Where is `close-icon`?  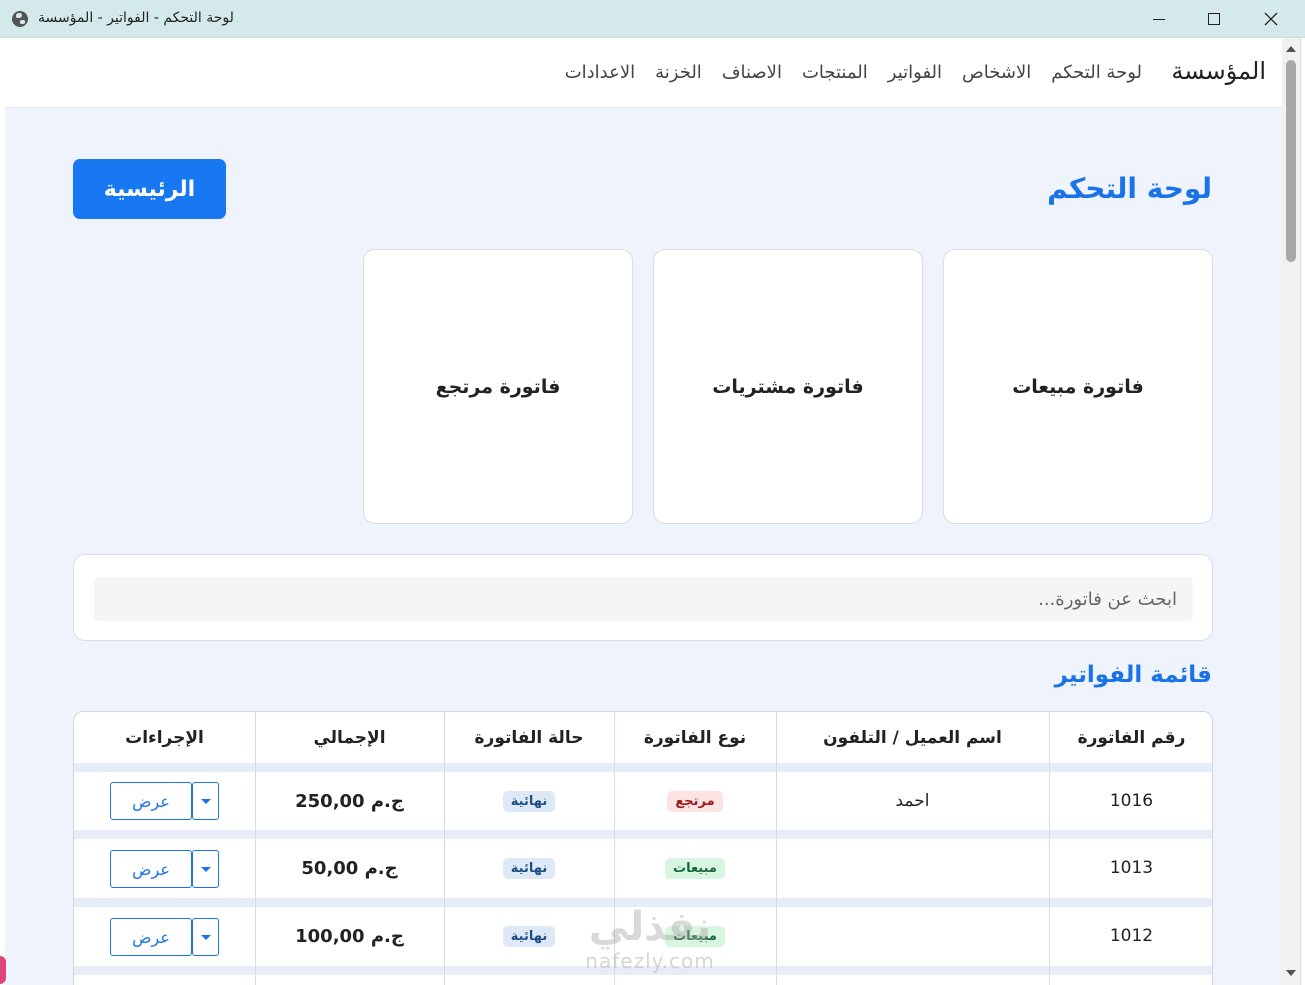
close-icon is located at coordinates (1271, 19).